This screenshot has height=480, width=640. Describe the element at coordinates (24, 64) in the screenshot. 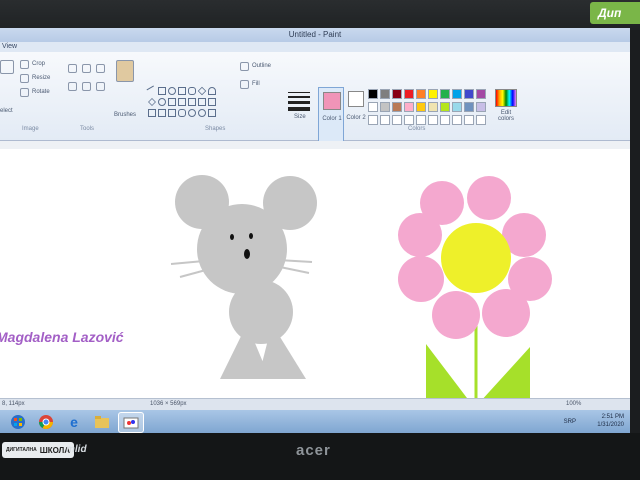

I see `crop-icon` at that location.